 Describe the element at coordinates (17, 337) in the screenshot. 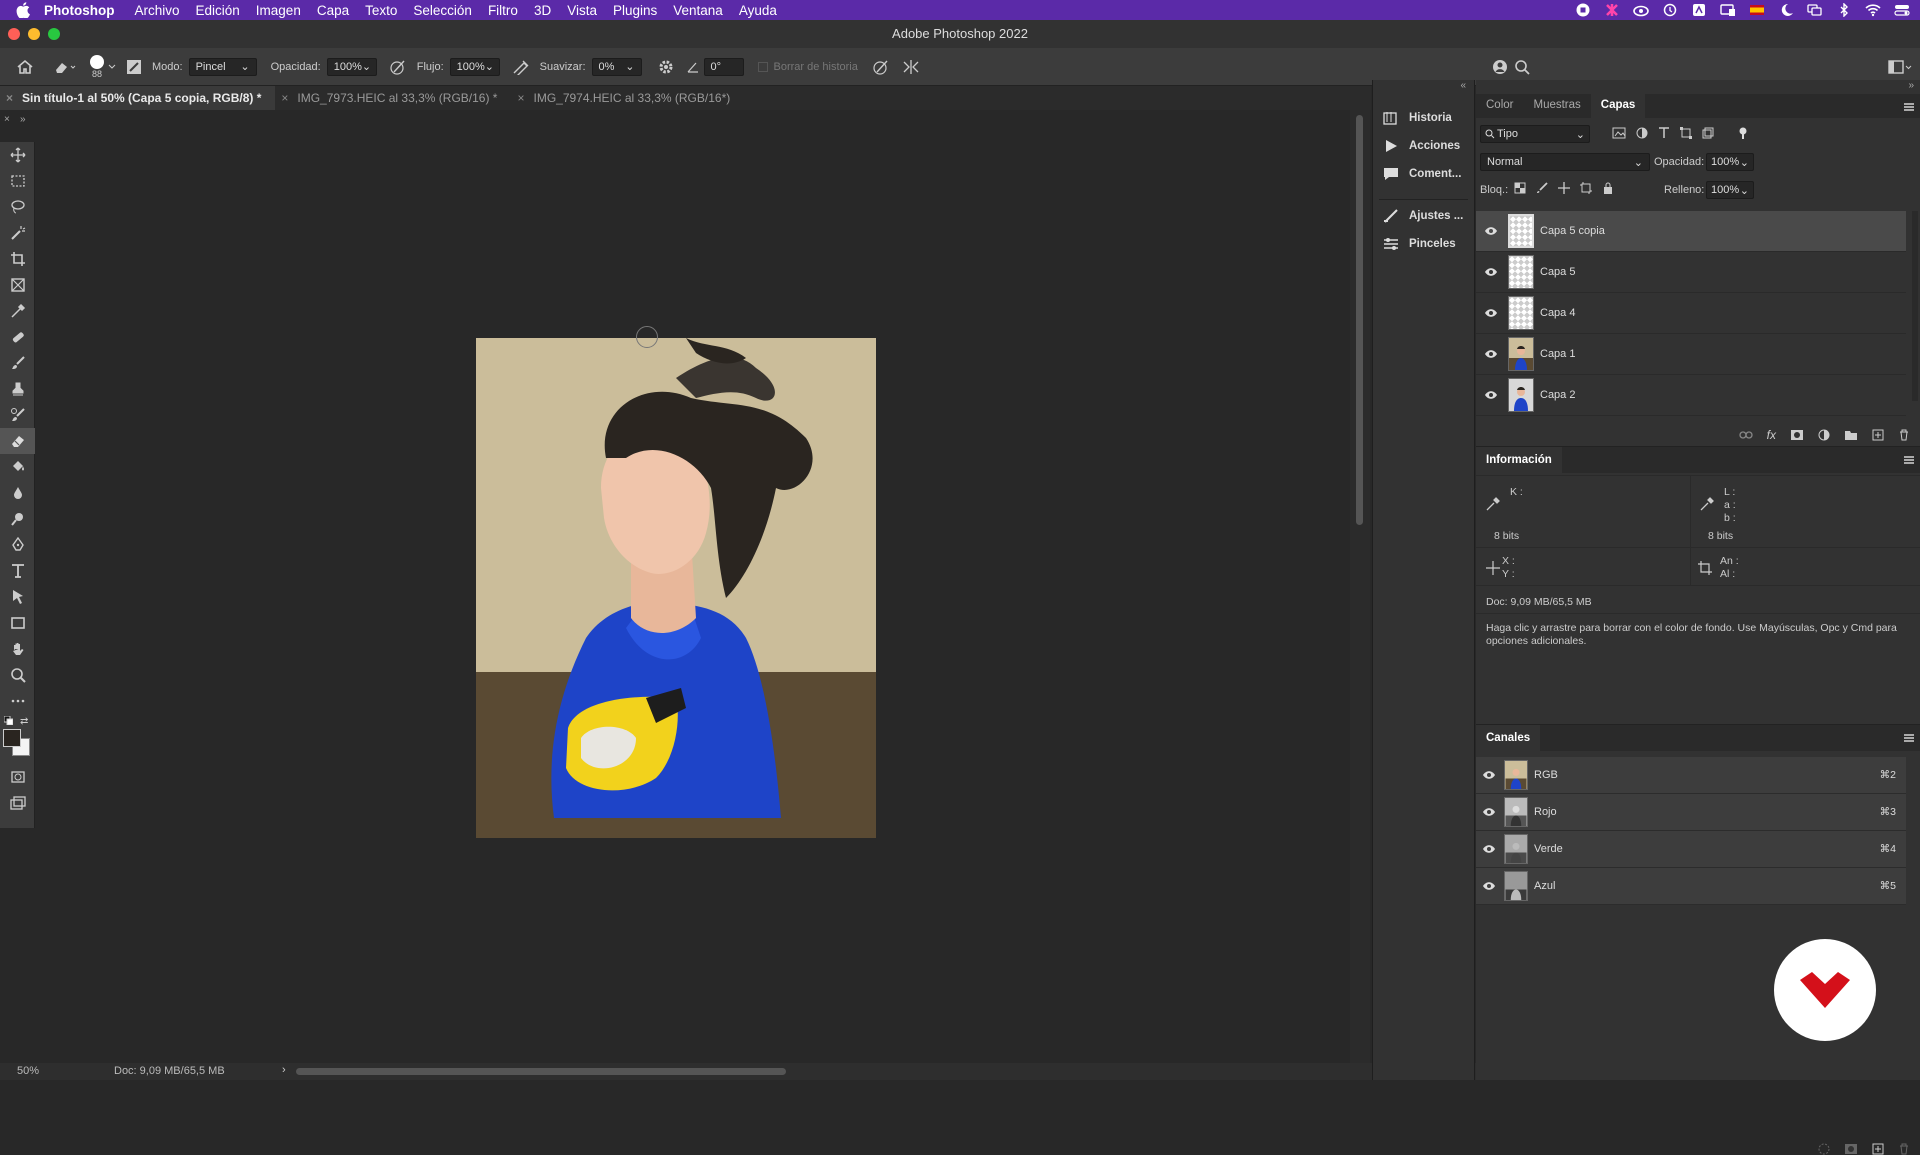

I see `healing-brush-tool-icon` at that location.